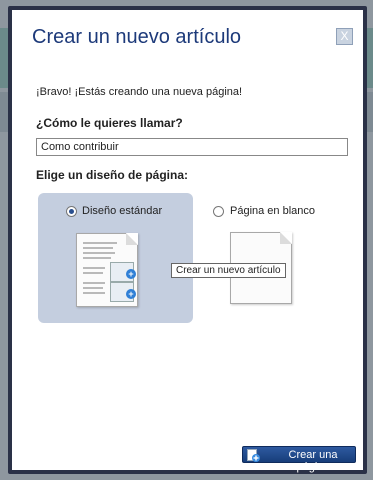 This screenshot has width=373, height=480. Describe the element at coordinates (131, 274) in the screenshot. I see `add-video-icon: +` at that location.